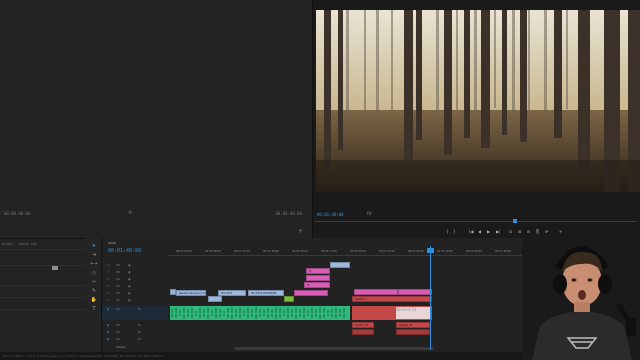 The height and width of the screenshot is (360, 640). Describe the element at coordinates (503, 251) in the screenshot. I see `ruler-tick: 00:01:48:00` at that location.